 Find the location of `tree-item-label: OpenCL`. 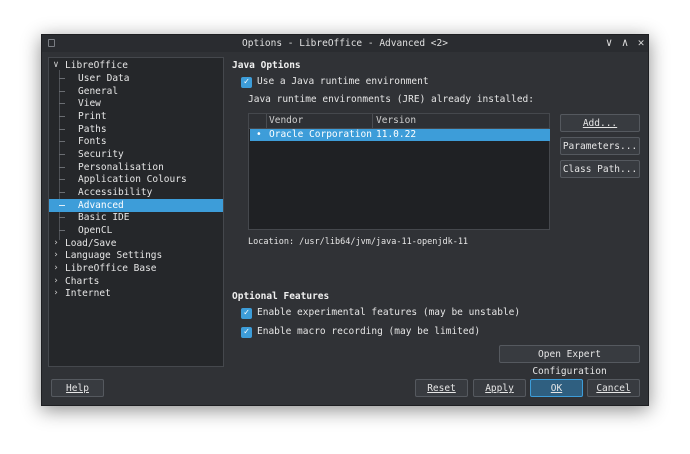

tree-item-label: OpenCL is located at coordinates (95, 230).